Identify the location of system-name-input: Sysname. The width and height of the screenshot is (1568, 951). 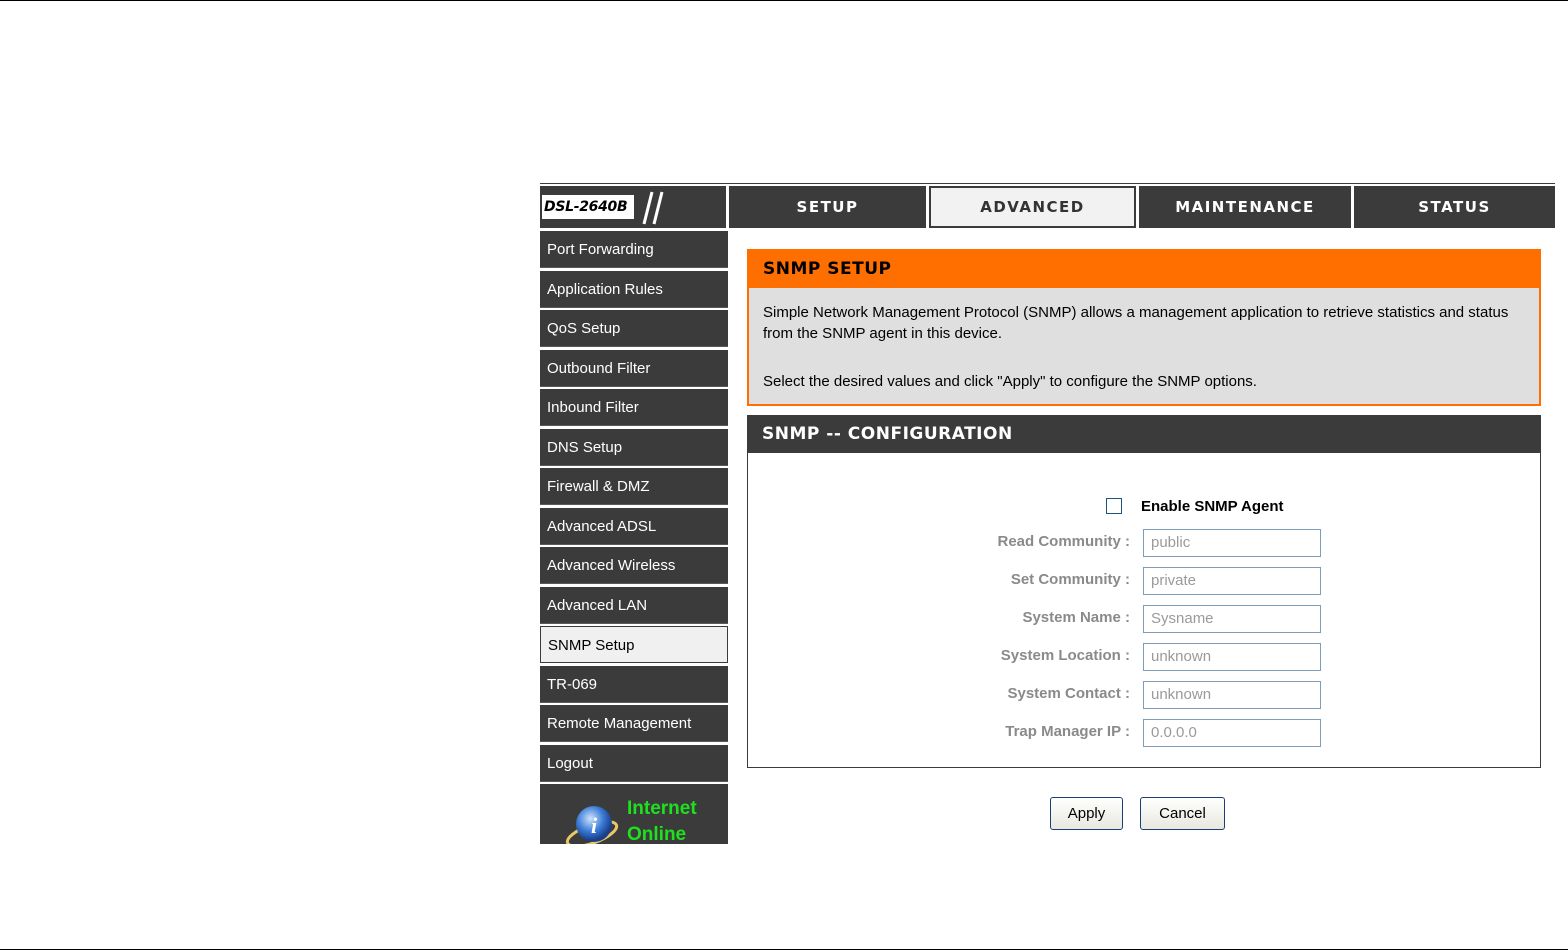
(1232, 619).